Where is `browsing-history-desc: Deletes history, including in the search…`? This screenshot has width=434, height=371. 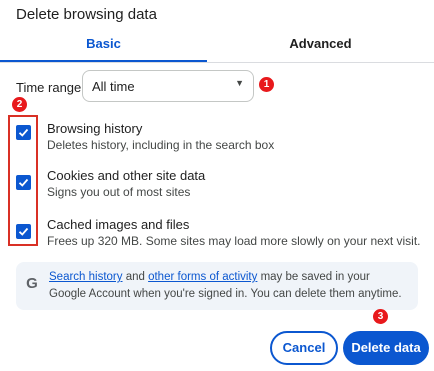 browsing-history-desc: Deletes history, including in the search… is located at coordinates (161, 145).